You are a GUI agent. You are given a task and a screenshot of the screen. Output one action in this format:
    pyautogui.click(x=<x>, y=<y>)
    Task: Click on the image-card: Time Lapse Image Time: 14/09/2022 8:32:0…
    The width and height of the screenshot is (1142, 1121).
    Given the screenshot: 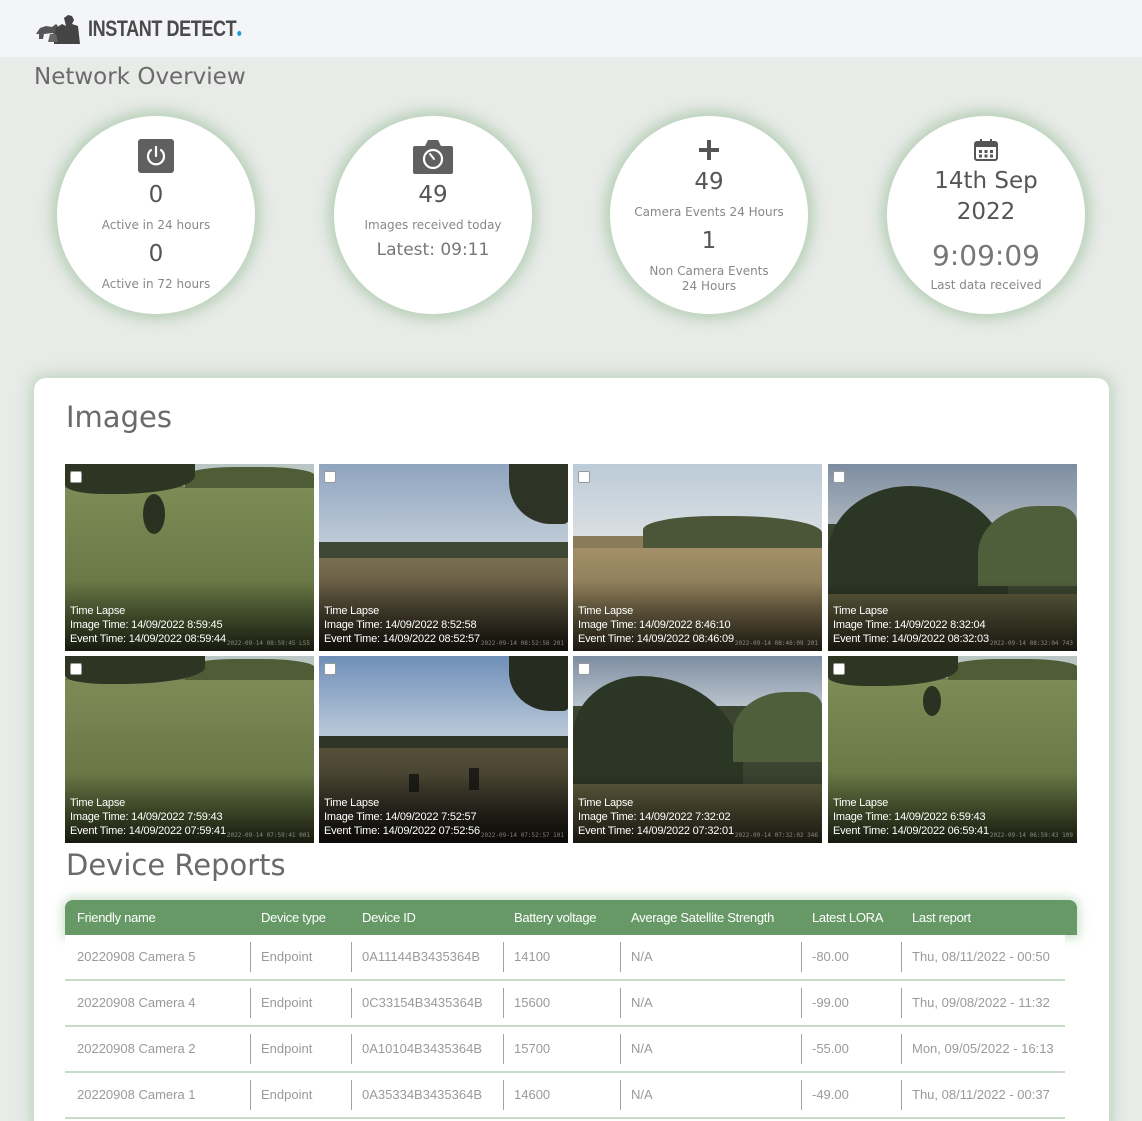 What is the action you would take?
    pyautogui.click(x=952, y=557)
    